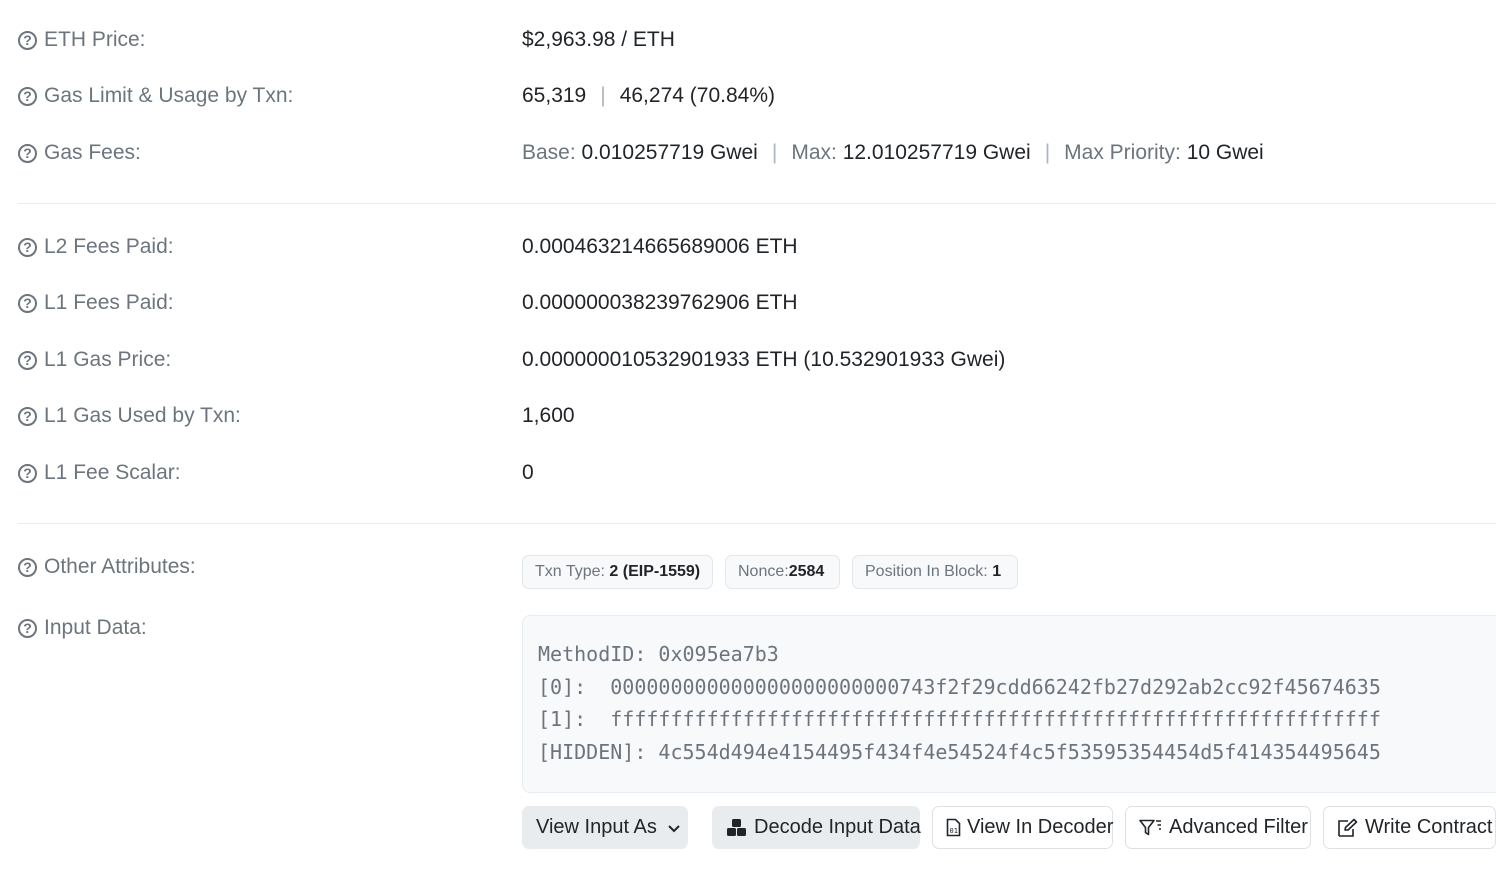 The image size is (1496, 871). Describe the element at coordinates (936, 152) in the screenshot. I see `max-fee-value: 12.010257719 Gwei` at that location.